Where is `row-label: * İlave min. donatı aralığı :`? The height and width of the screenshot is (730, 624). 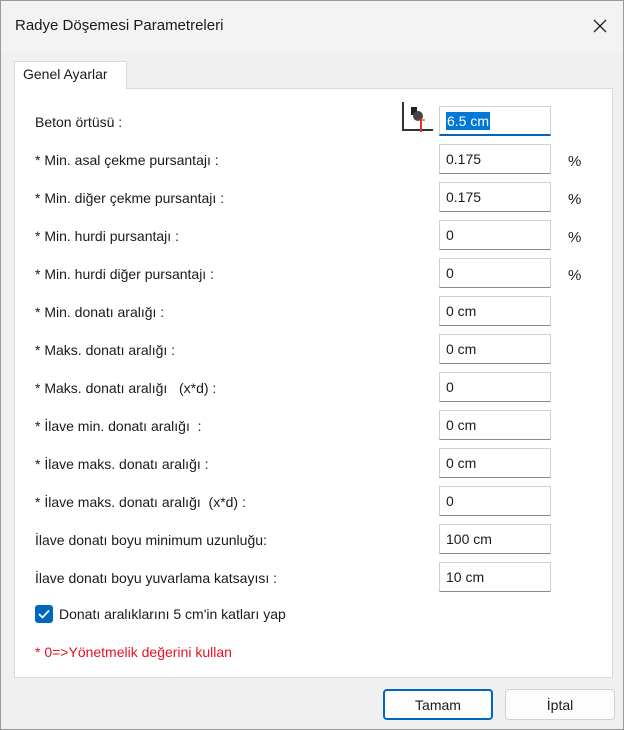 row-label: * İlave min. donatı aralığı : is located at coordinates (118, 426).